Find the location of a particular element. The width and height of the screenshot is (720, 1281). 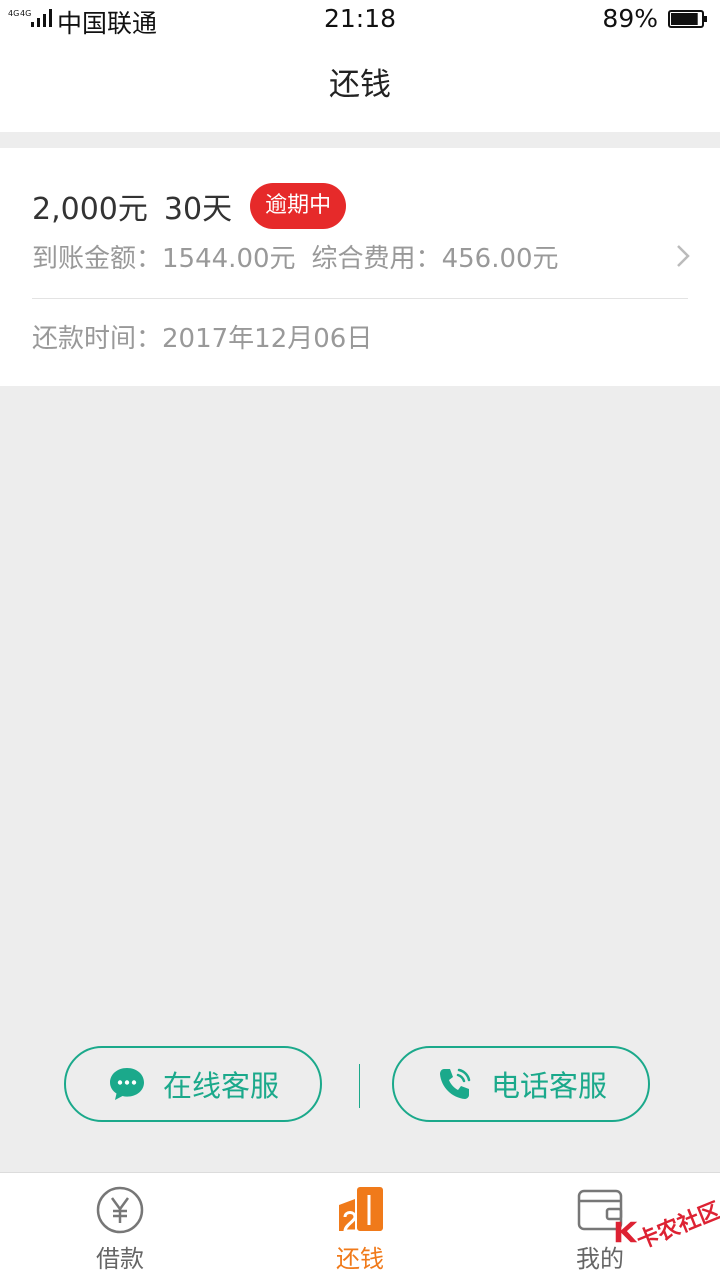

online-service-button: 在线客服 is located at coordinates (193, 1084).